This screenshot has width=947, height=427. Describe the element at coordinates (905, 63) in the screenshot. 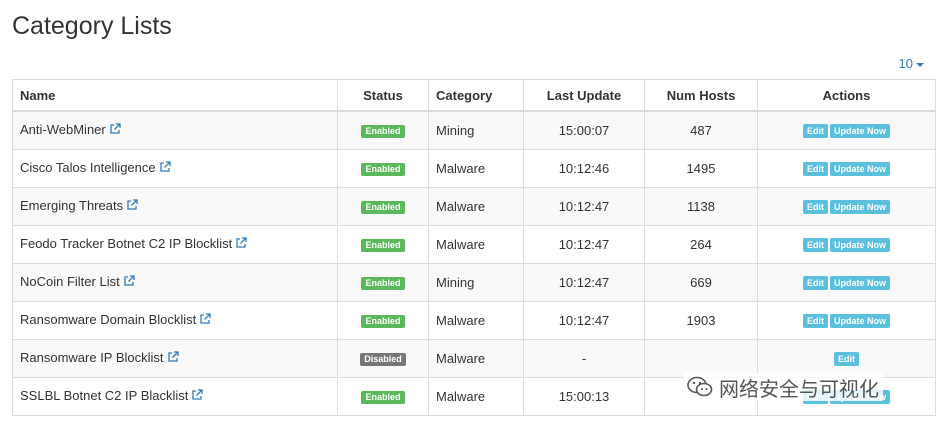

I see `page-size-value: 10` at that location.